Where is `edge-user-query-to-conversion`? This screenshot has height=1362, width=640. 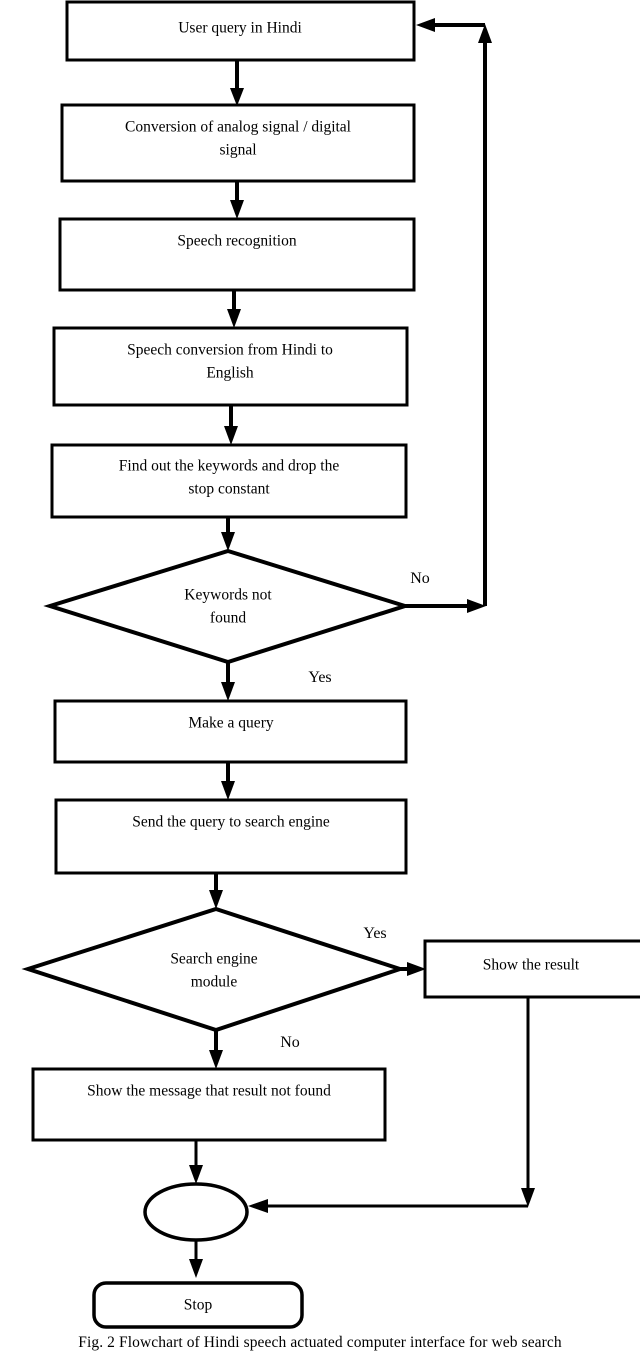 edge-user-query-to-conversion is located at coordinates (237, 83).